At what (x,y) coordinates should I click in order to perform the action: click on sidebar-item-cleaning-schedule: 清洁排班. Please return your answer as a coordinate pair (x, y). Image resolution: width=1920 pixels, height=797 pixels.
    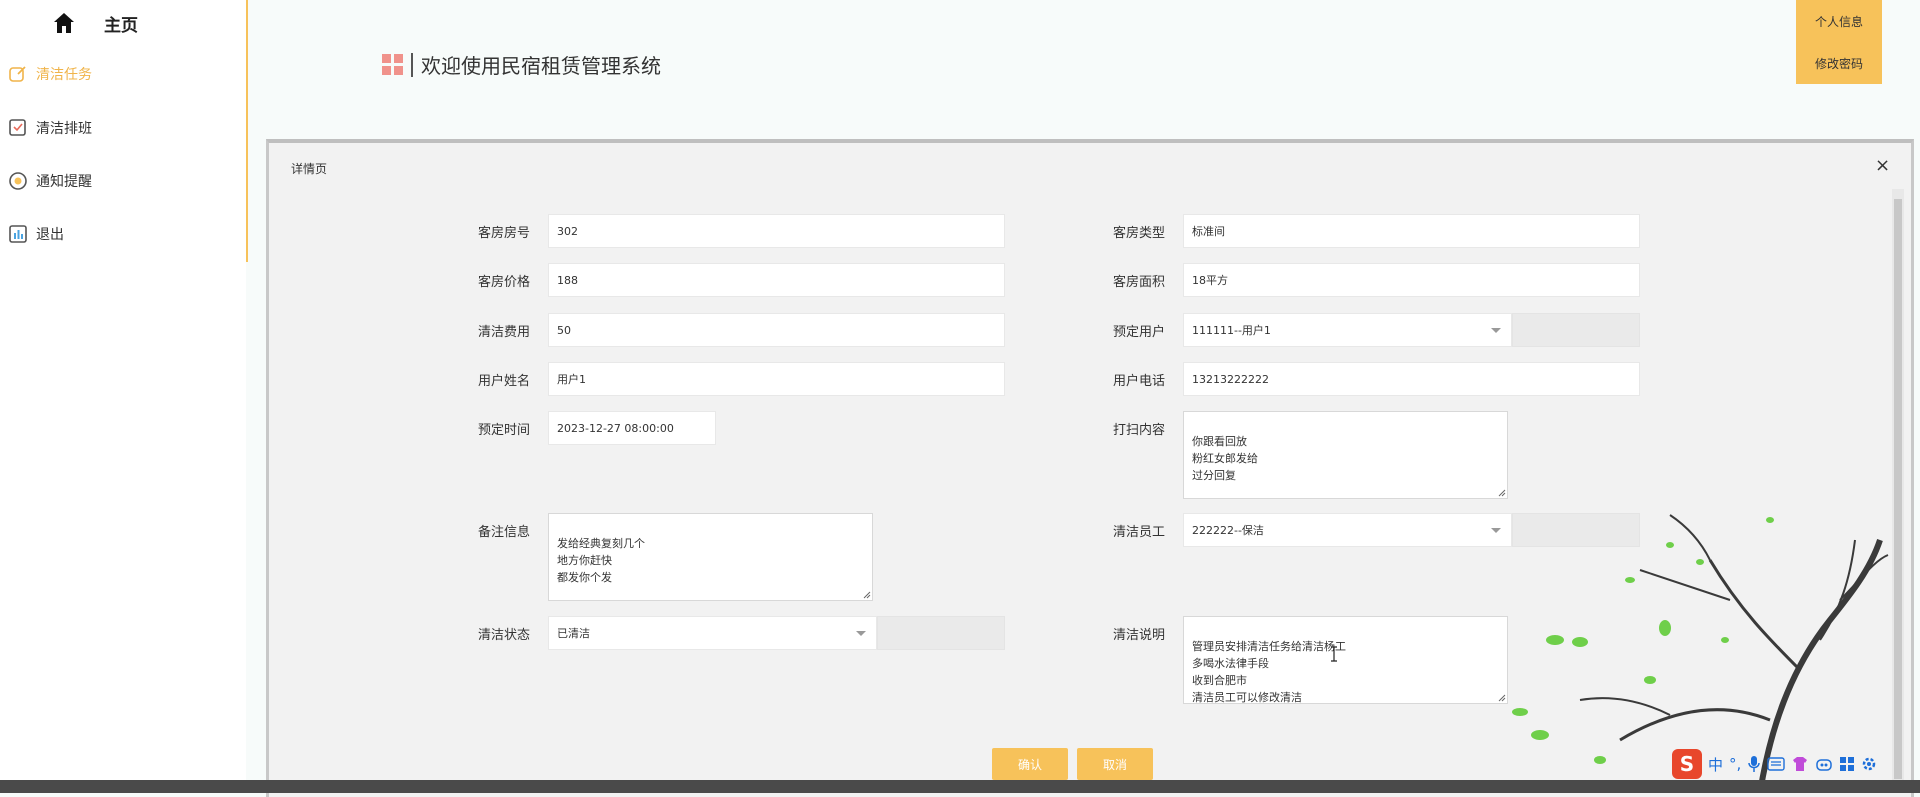
    Looking at the image, I should click on (50, 128).